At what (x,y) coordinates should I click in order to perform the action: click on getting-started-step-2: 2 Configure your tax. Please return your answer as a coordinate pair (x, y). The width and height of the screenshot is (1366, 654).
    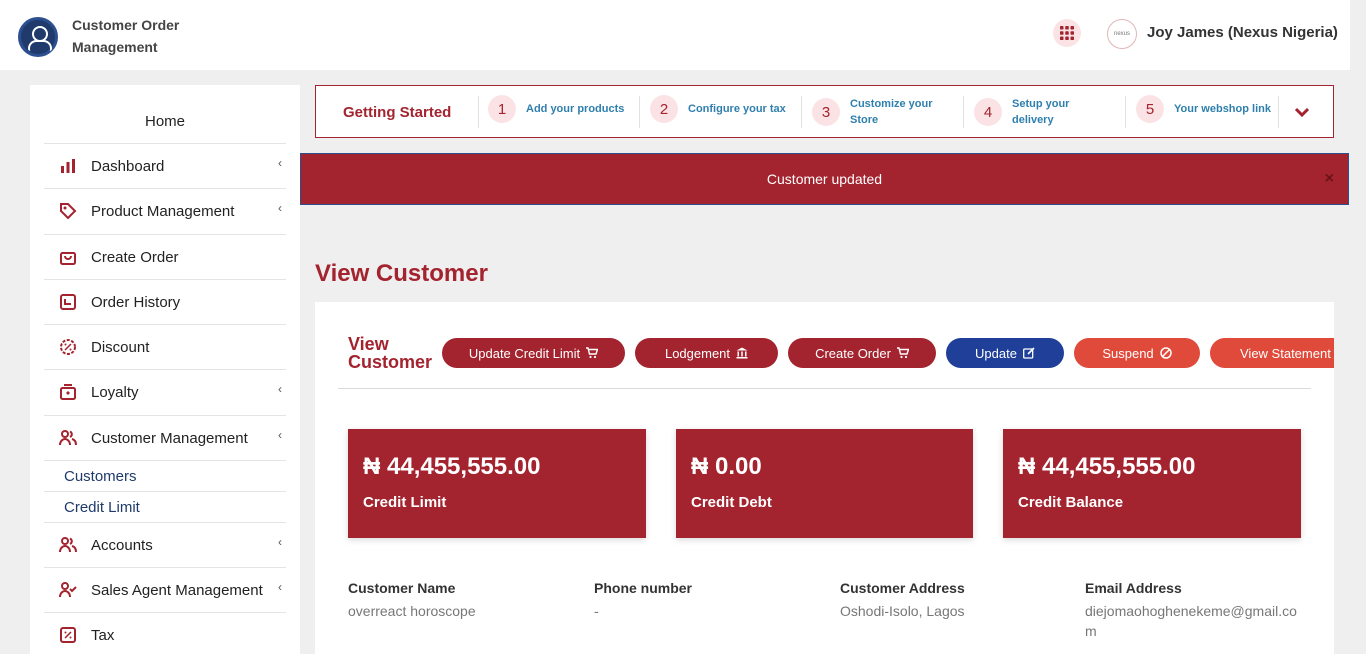
    Looking at the image, I should click on (724, 109).